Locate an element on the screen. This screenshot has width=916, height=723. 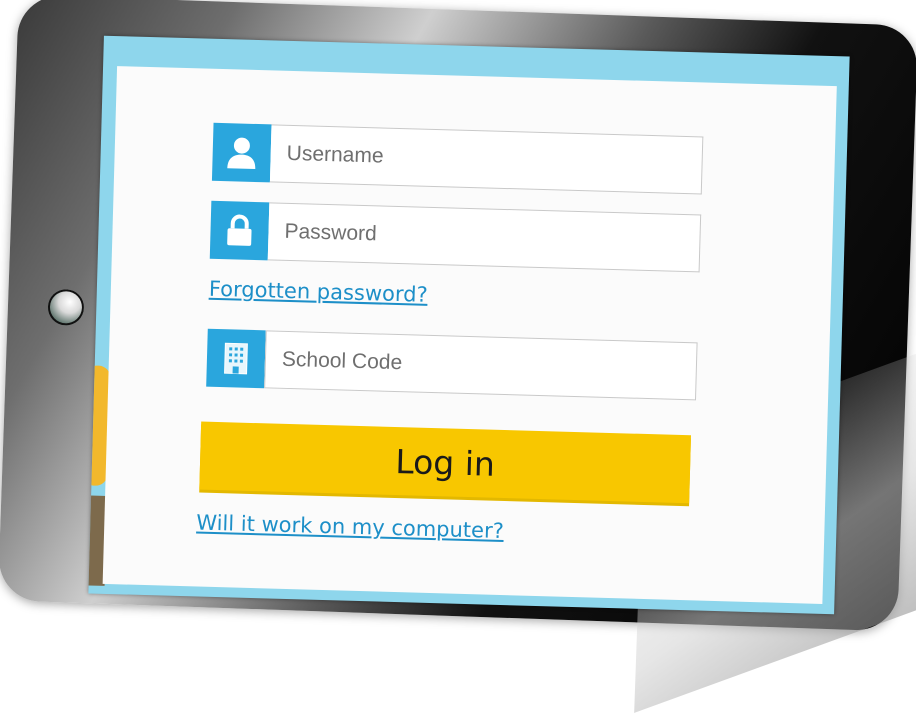
building-icon is located at coordinates (236, 358).